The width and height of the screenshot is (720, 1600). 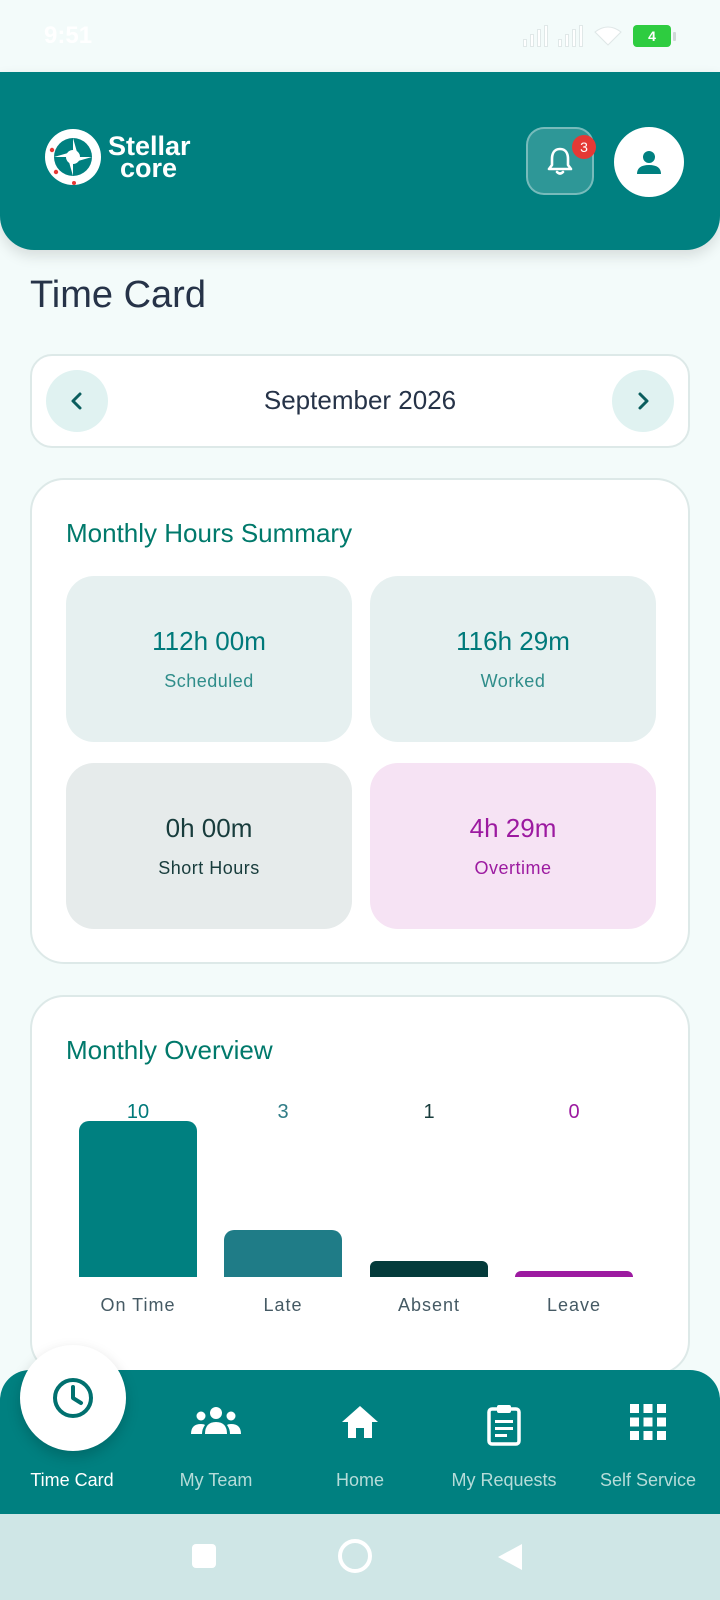 I want to click on notification-count-badge: 3, so click(x=584, y=147).